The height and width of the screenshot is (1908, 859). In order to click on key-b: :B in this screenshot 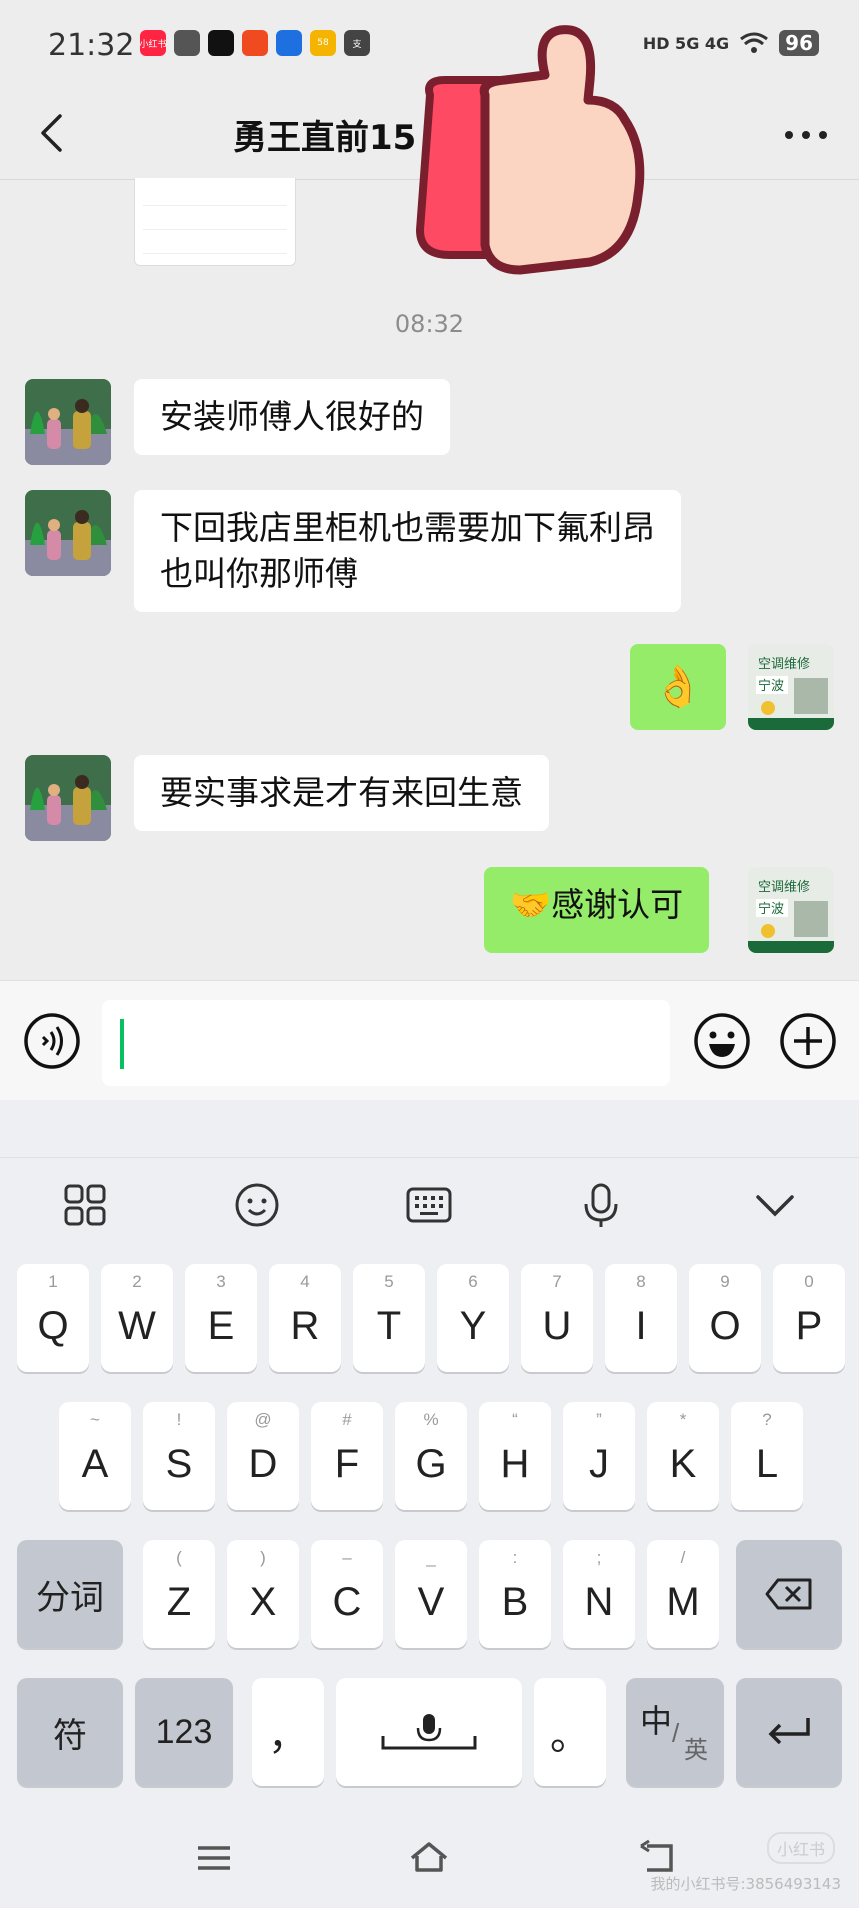, I will do `click(515, 1594)`.